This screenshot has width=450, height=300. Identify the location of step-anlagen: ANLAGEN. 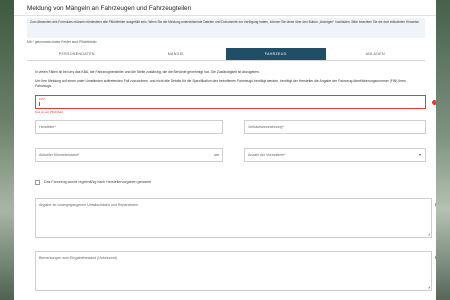
(376, 54).